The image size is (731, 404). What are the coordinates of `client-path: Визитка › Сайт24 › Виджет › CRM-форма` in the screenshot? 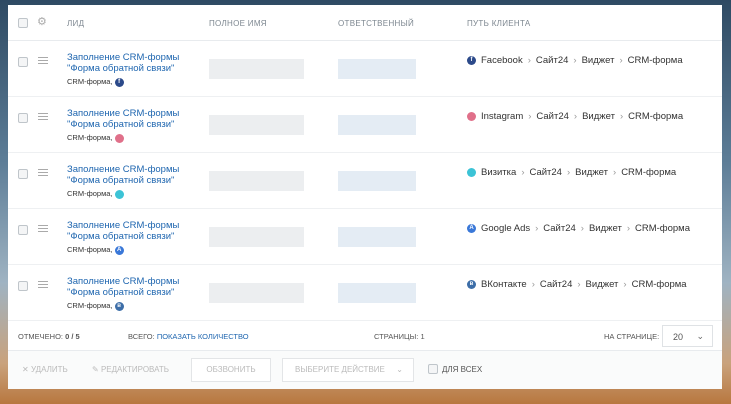 It's located at (571, 172).